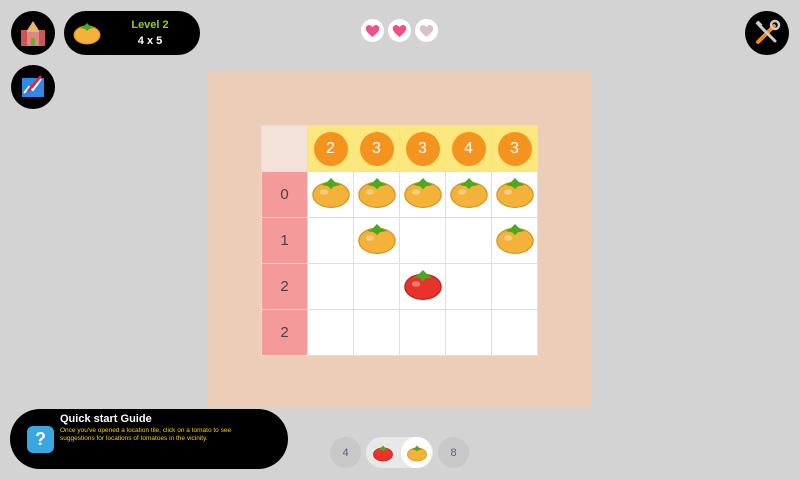 This screenshot has width=800, height=480. I want to click on tools-icon, so click(768, 31).